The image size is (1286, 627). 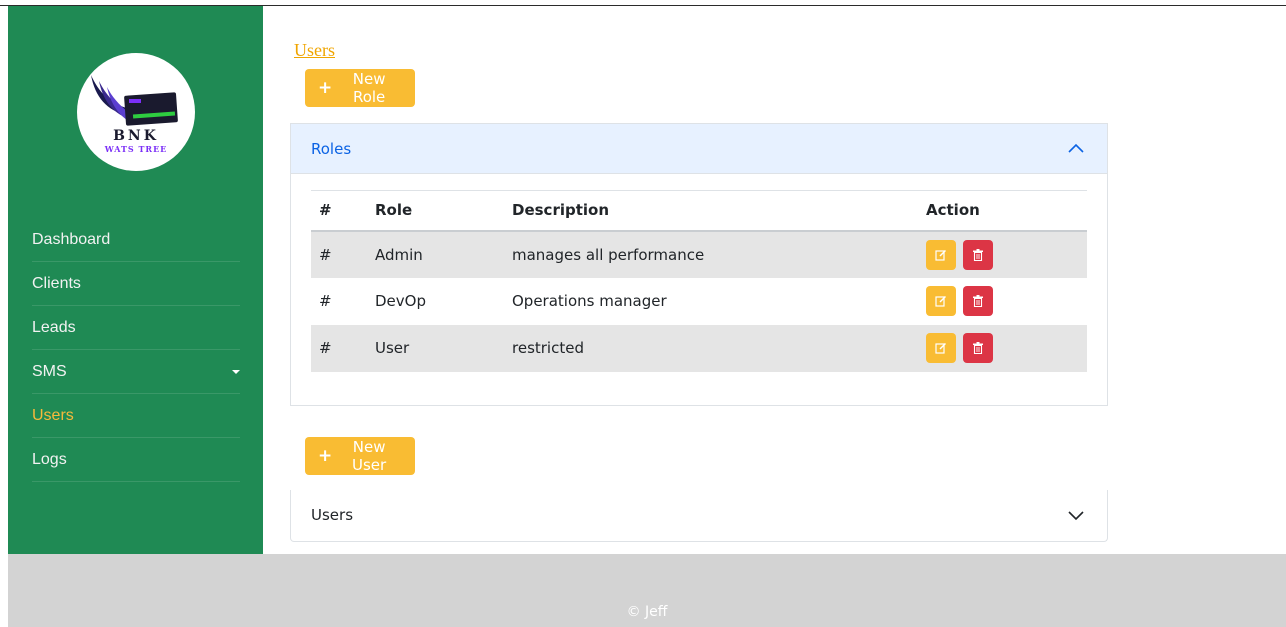 I want to click on table-header-row: # Role Description Action, so click(x=699, y=210).